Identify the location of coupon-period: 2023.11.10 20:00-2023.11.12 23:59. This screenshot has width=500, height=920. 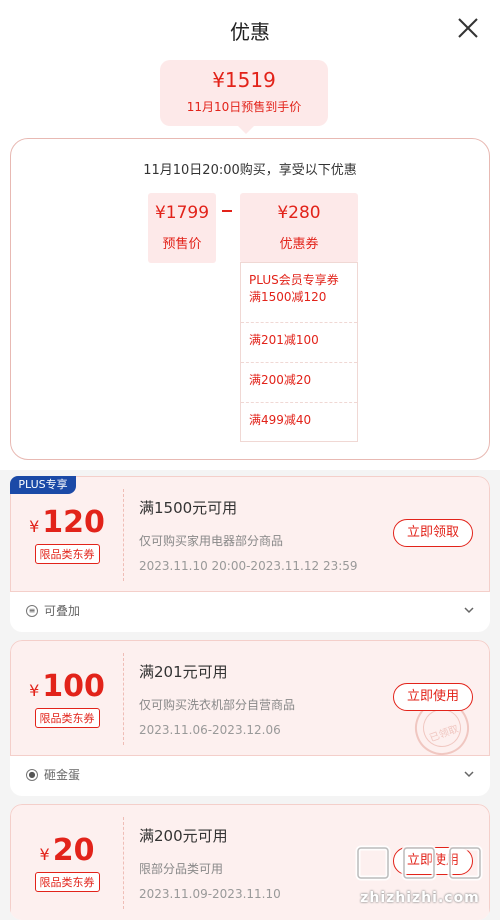
(248, 566).